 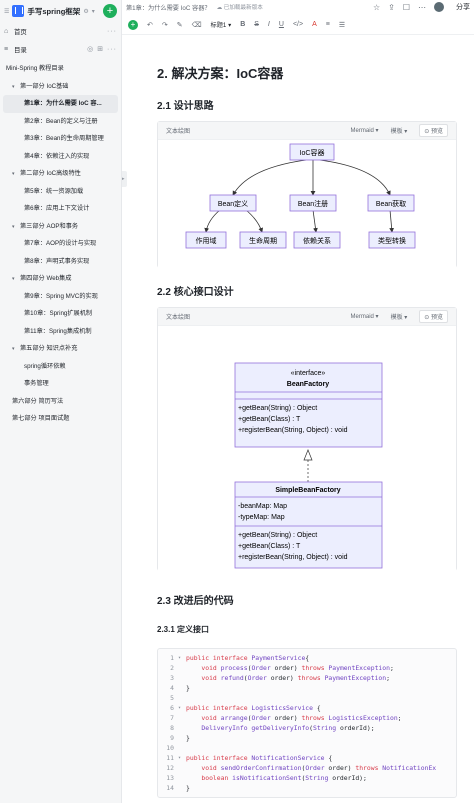 I want to click on toc-item: Mini-Spring 教程目录, so click(x=60, y=69).